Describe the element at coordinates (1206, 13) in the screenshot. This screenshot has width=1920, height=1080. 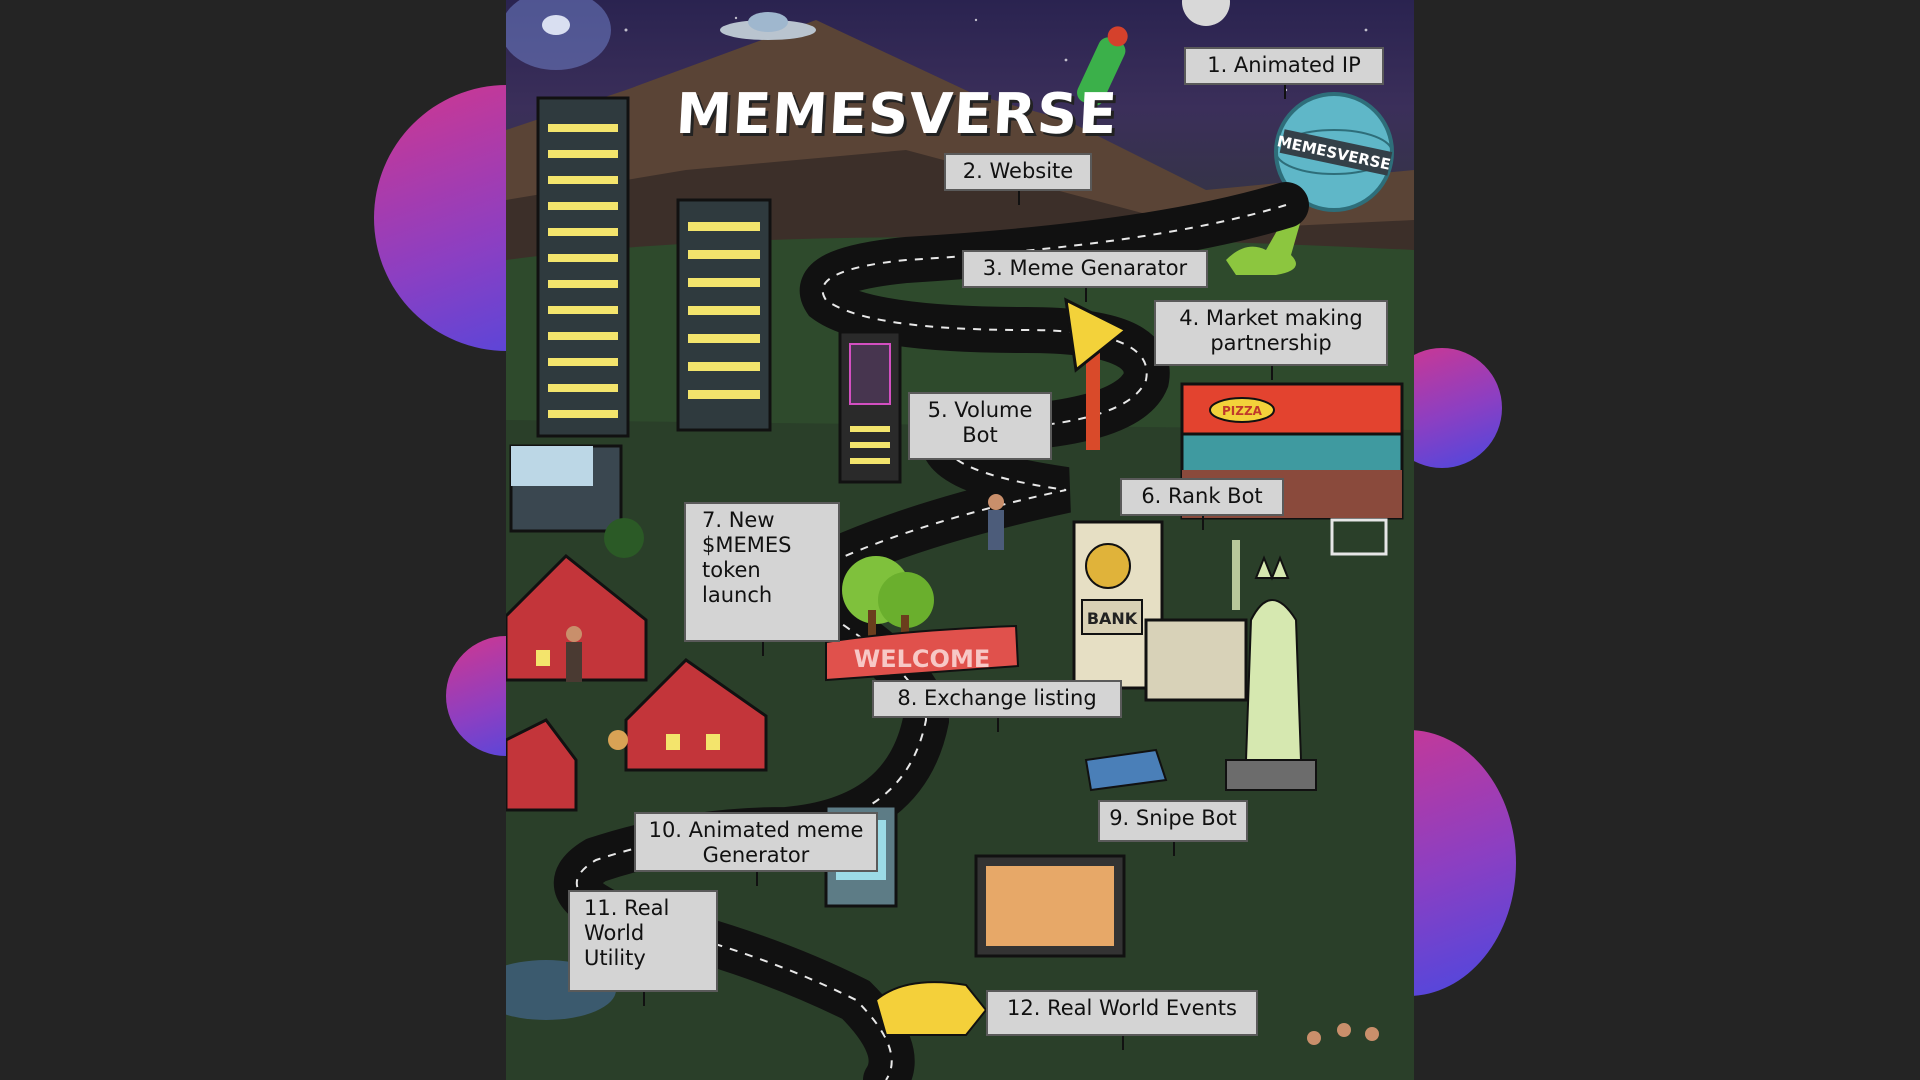
I see `moon` at that location.